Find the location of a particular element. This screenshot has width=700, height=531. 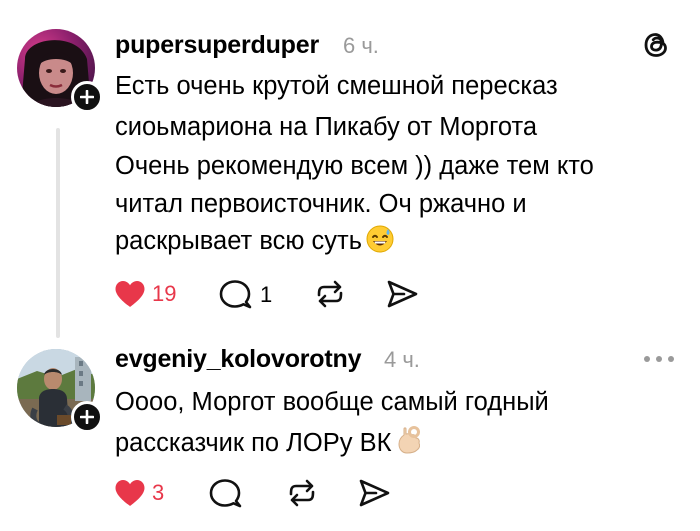

post-text-line: сиоьмариона на Пикабу от Моргота is located at coordinates (326, 127).